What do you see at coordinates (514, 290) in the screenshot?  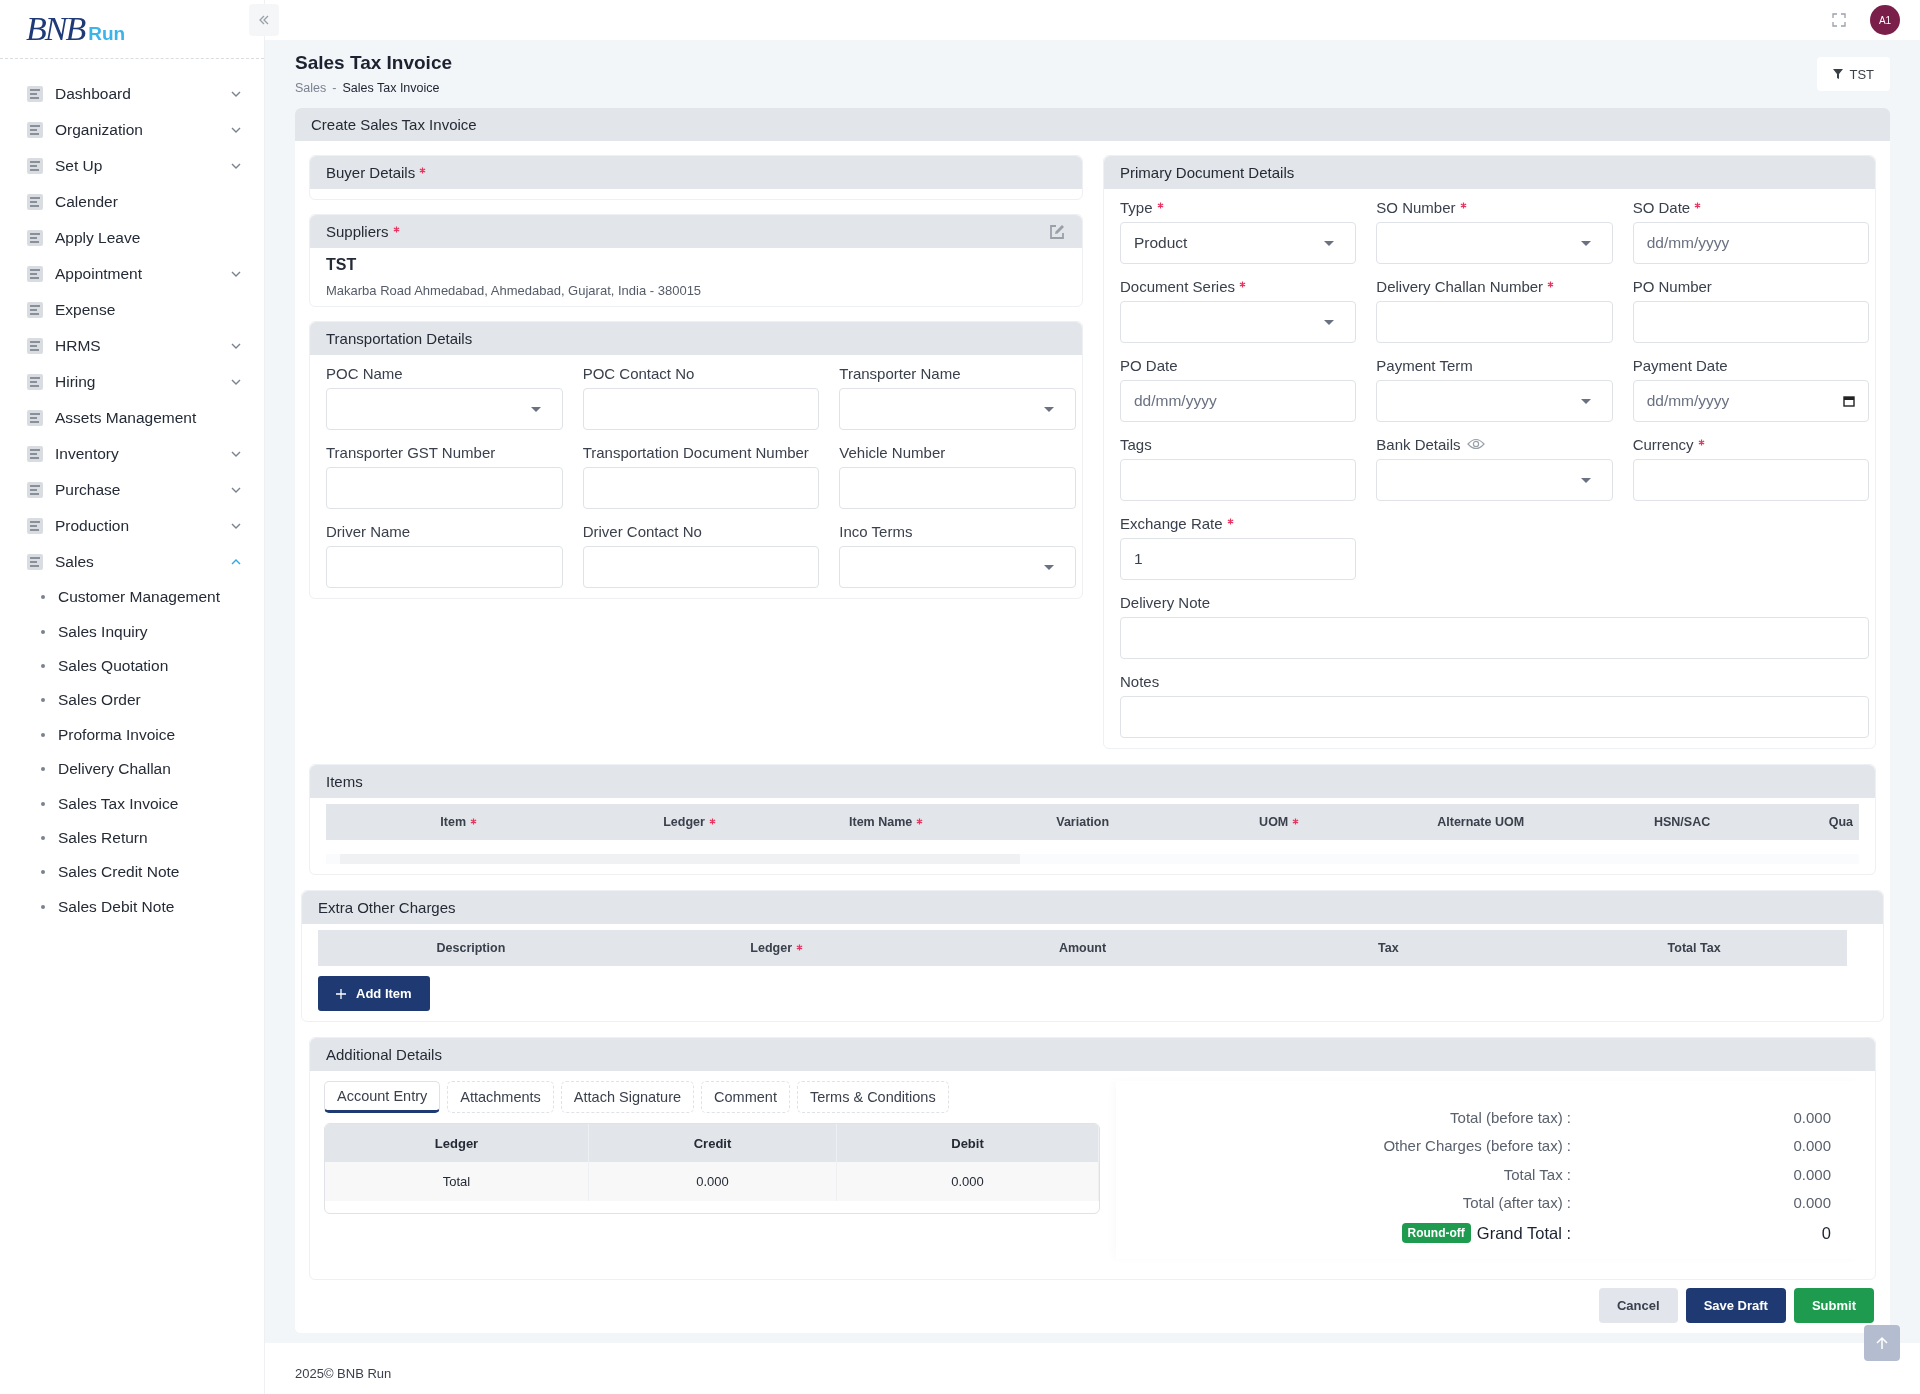 I see `supplier-address: Makarba Road Ahmedabad, Ahmedabad, Gujarat, India - 380015` at bounding box center [514, 290].